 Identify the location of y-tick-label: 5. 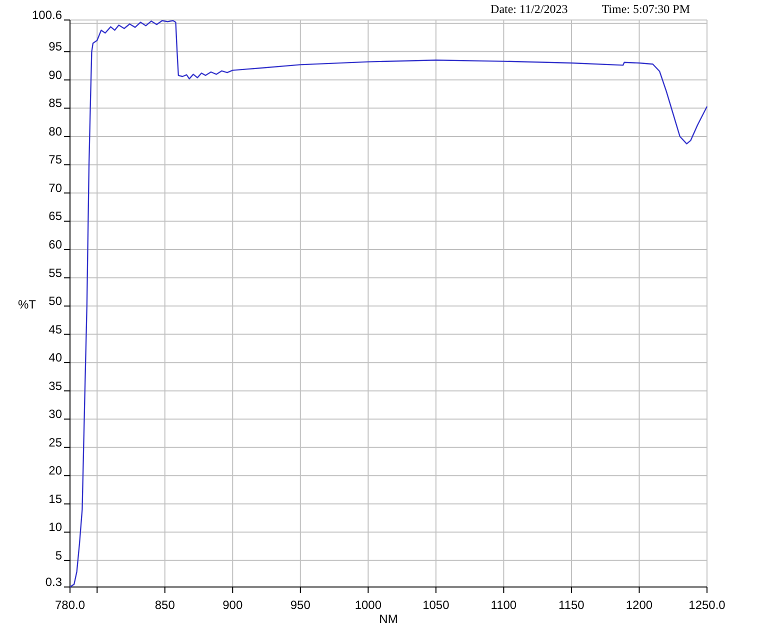
(58, 555).